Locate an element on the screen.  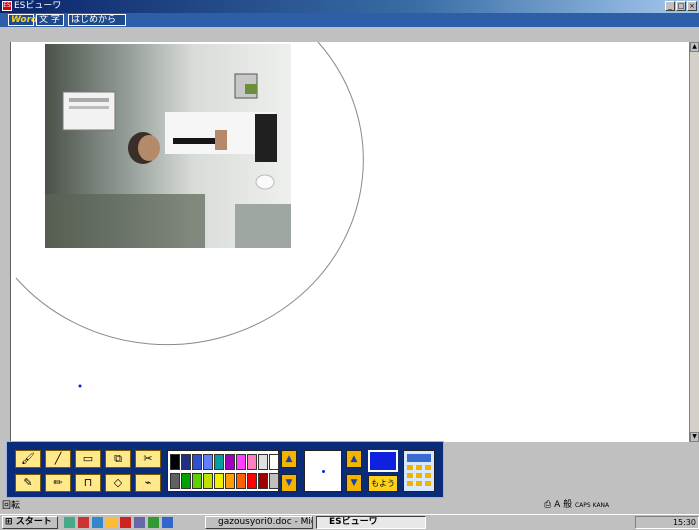
paint-brush-icon: 🖌 is located at coordinates (28, 459).